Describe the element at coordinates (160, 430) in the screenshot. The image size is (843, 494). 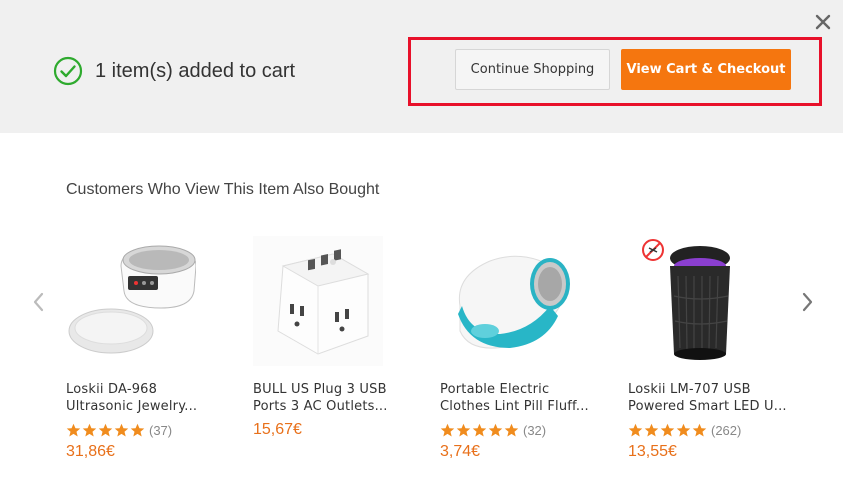
I see `review-count: (37)` at that location.